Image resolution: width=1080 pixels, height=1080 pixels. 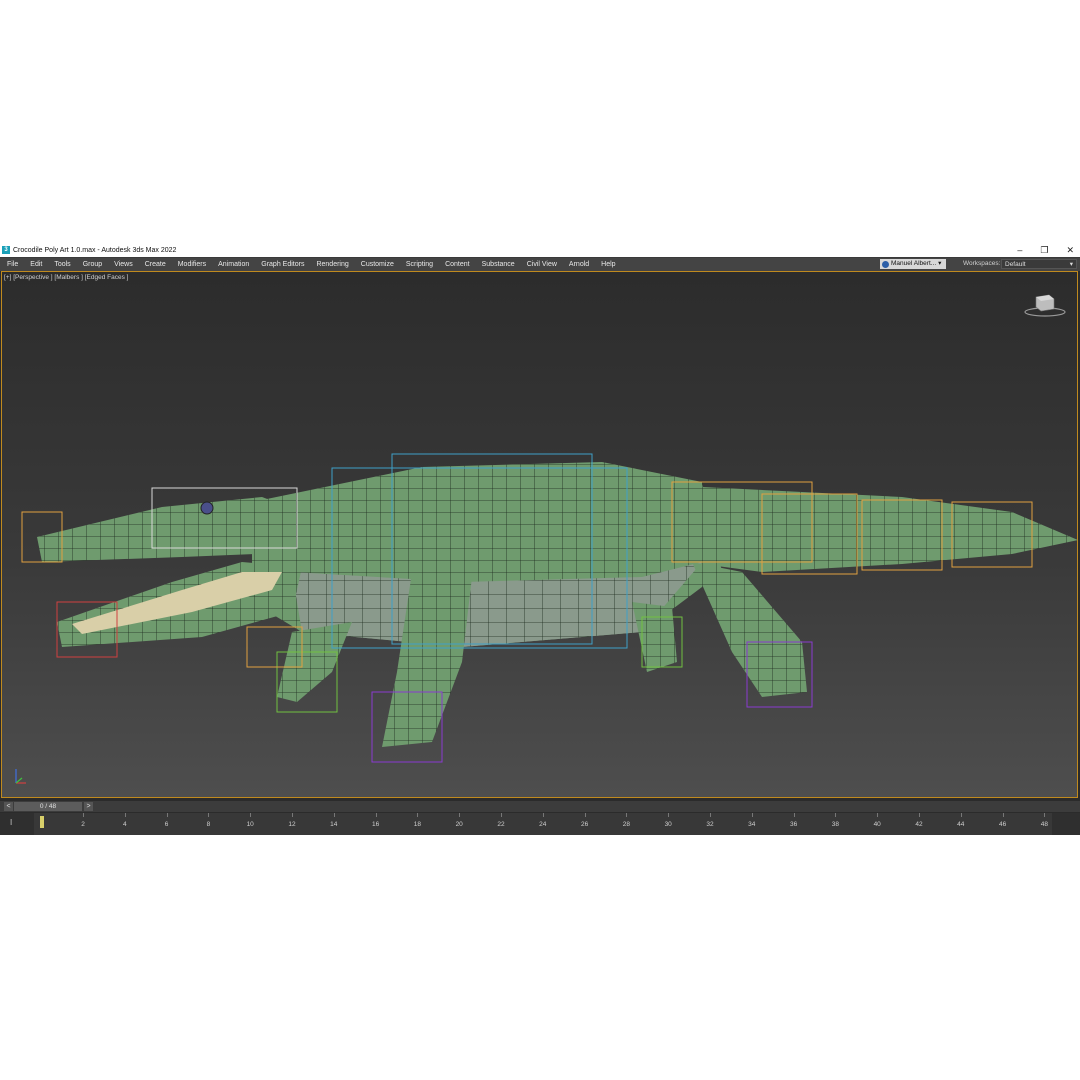 I want to click on ruler-tick-label: 30, so click(x=668, y=824).